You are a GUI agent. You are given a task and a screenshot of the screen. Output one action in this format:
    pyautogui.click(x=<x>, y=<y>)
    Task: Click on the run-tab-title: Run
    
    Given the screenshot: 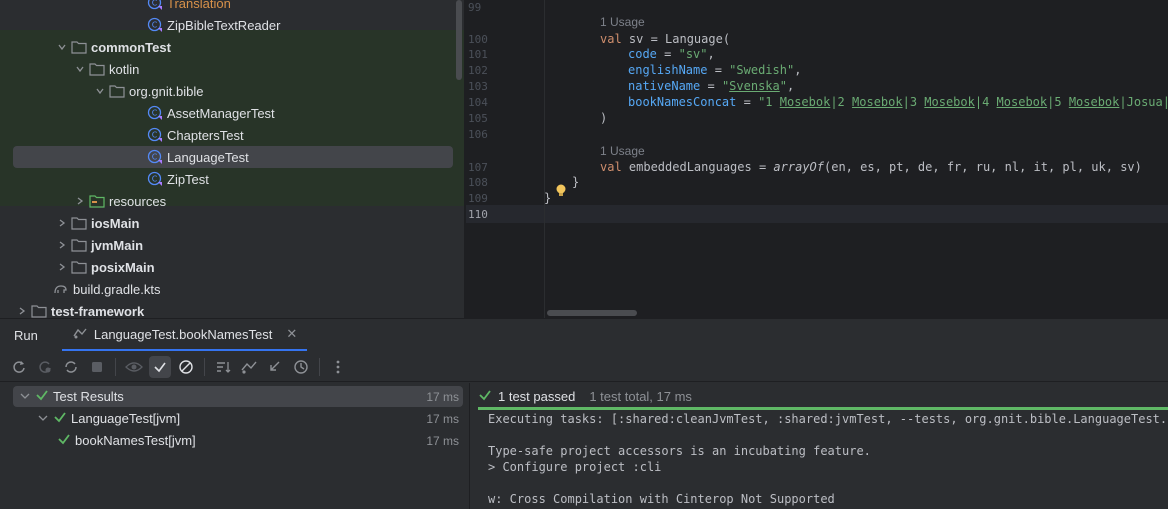 What is the action you would take?
    pyautogui.click(x=26, y=335)
    